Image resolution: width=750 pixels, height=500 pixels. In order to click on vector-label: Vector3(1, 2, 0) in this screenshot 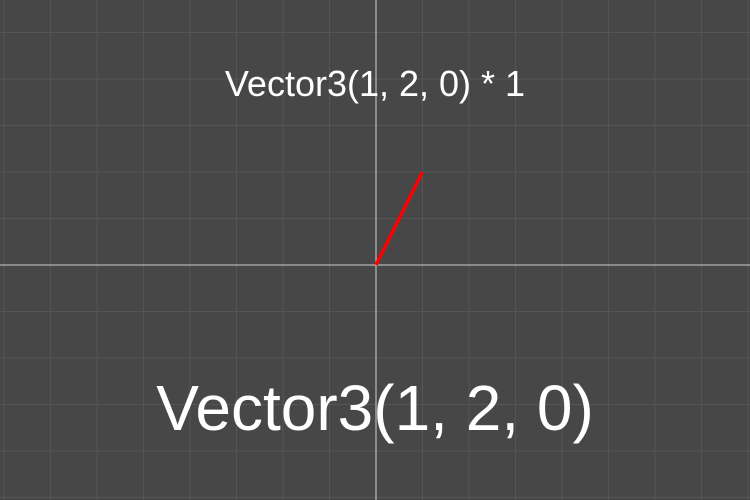, I will do `click(375, 408)`.